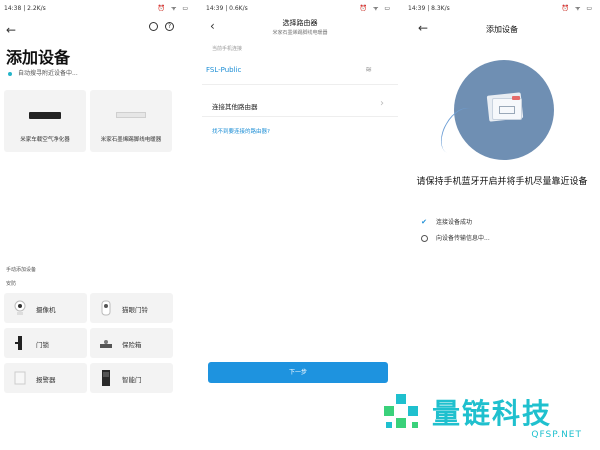  I want to click on category-tile: 猫眼门铃, so click(131, 308).